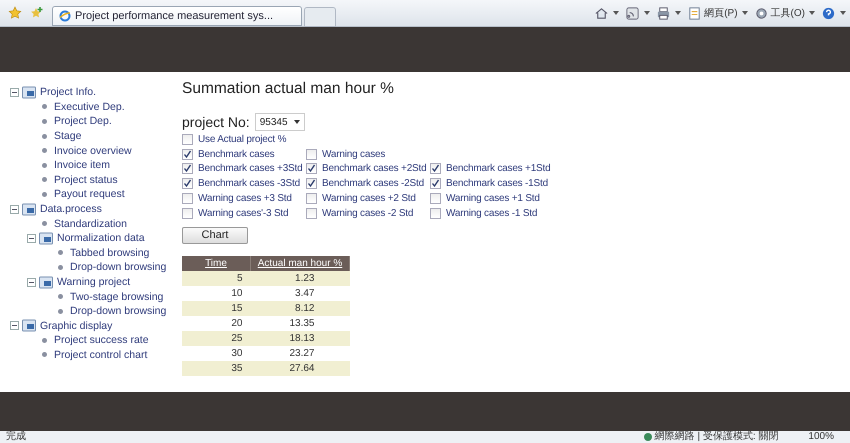 Image resolution: width=850 pixels, height=443 pixels. I want to click on checkbox-label: Warning cases'-3 Std, so click(243, 213).